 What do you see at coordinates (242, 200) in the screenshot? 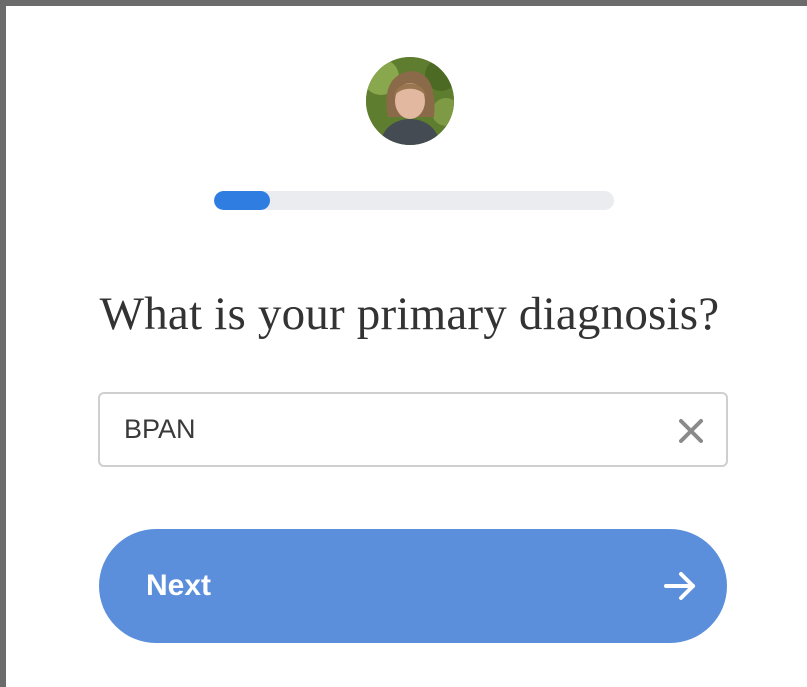
I see `progress-bar-fill` at bounding box center [242, 200].